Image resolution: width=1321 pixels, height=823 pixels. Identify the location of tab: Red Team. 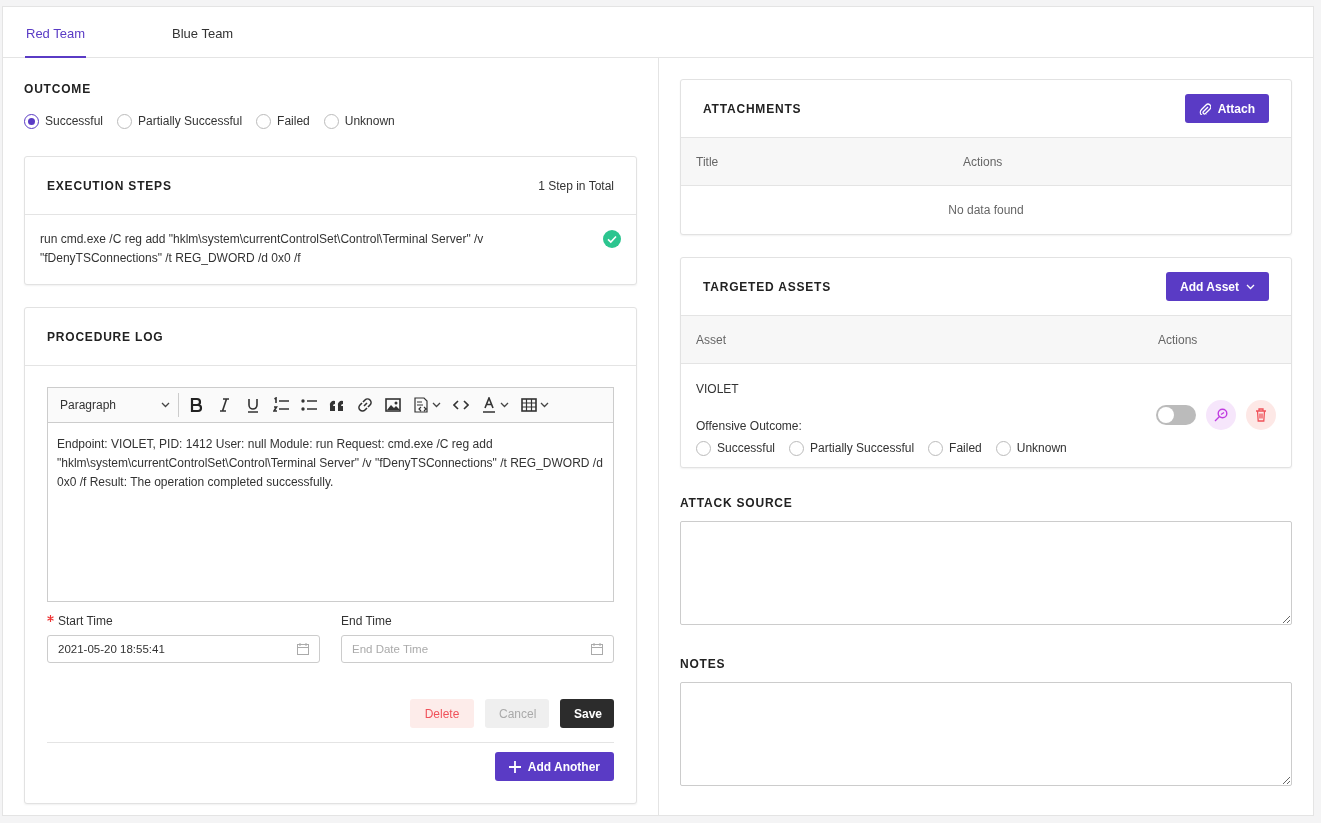
(55, 32).